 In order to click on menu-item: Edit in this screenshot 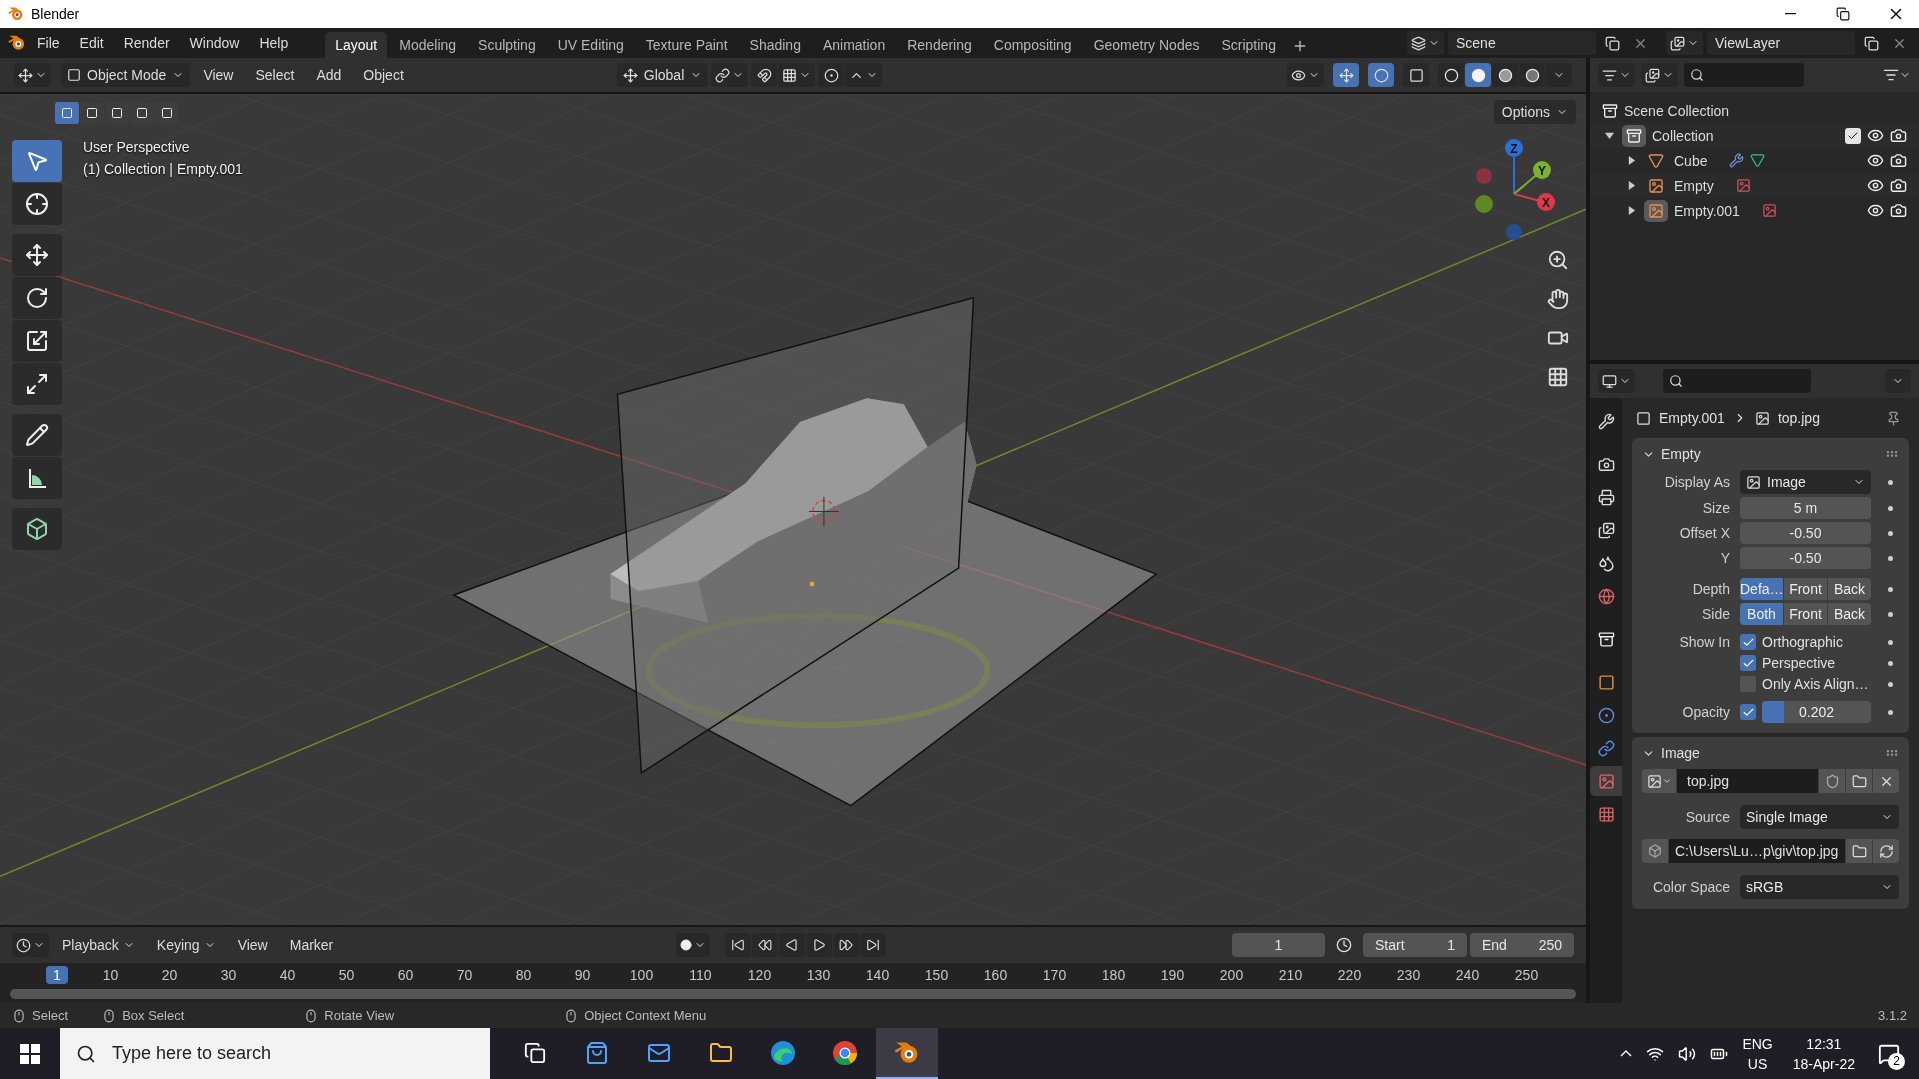, I will do `click(91, 43)`.